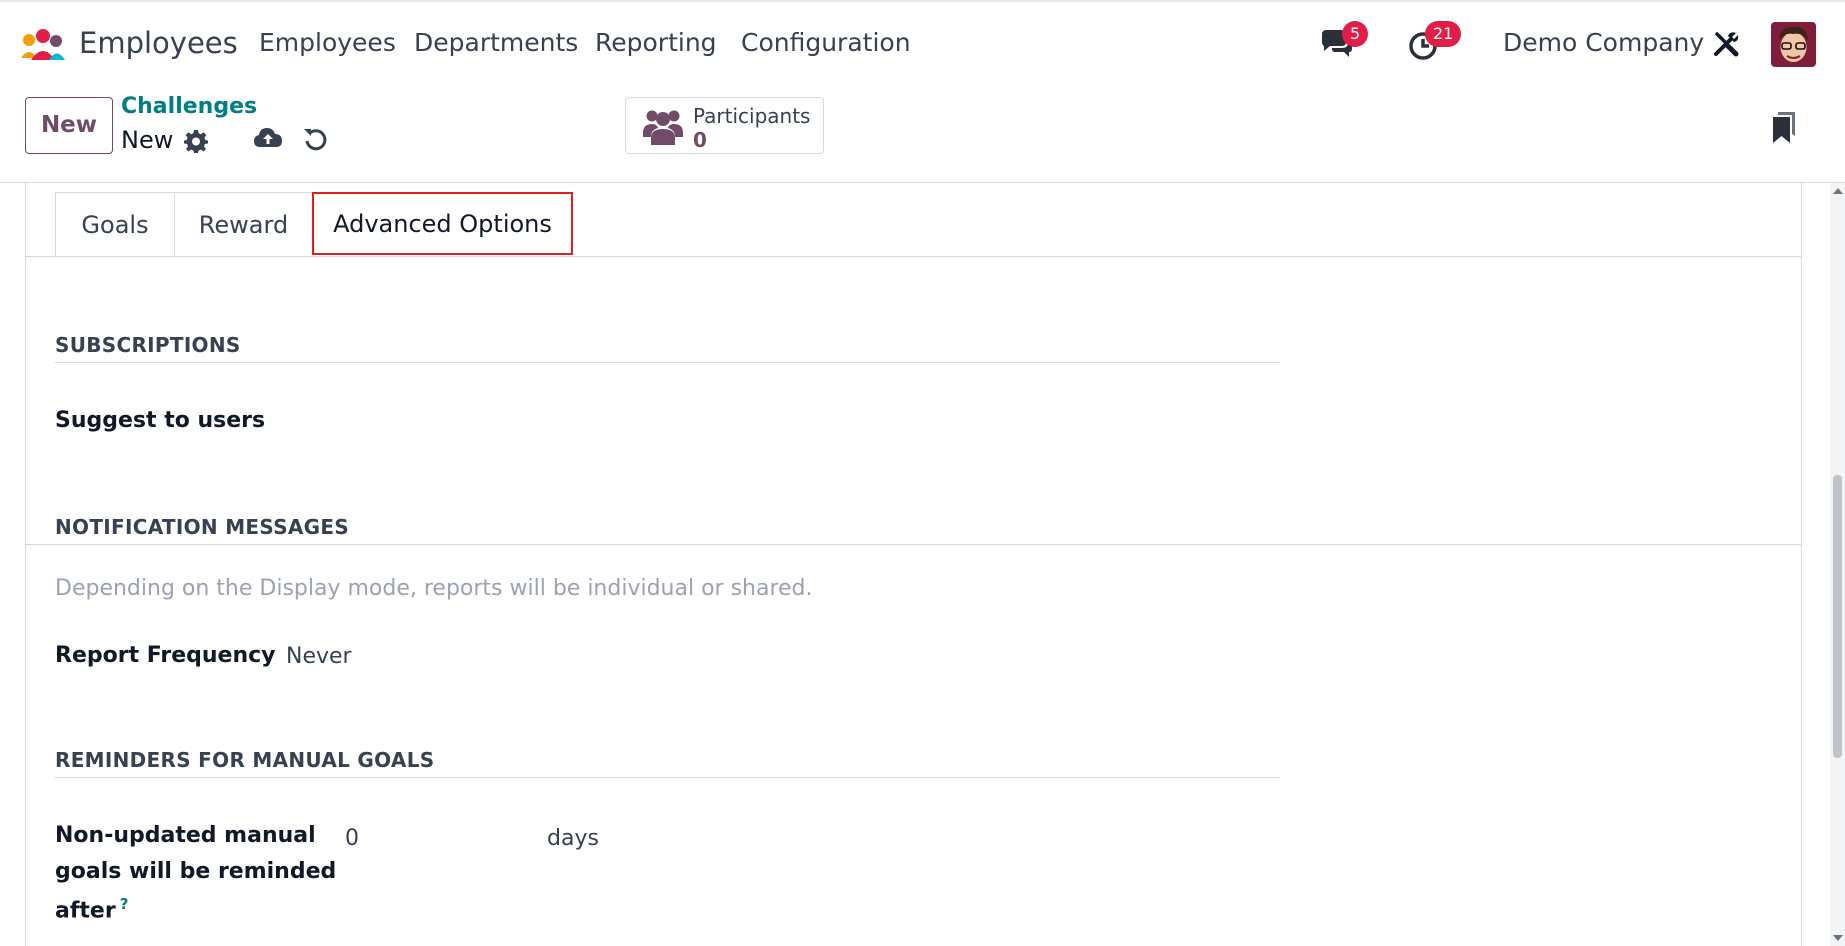 Image resolution: width=1845 pixels, height=946 pixels. I want to click on discard-button, so click(316, 141).